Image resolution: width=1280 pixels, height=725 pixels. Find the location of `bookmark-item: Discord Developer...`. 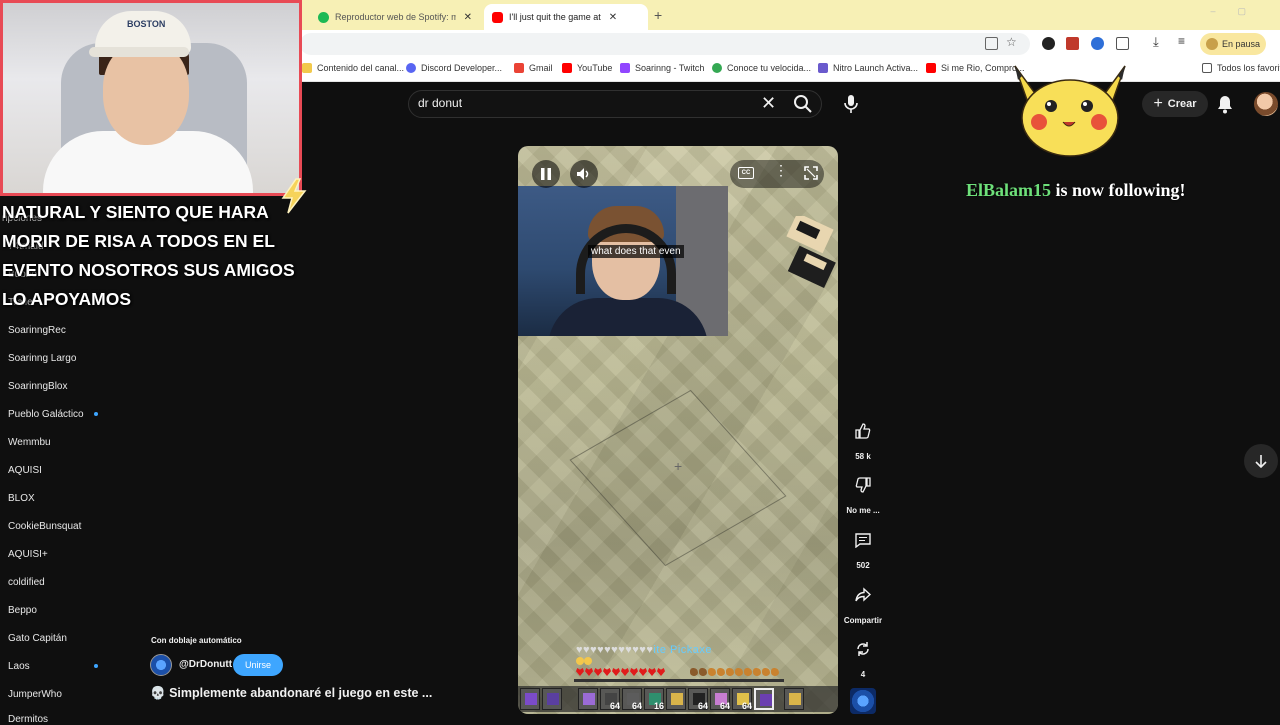

bookmark-item: Discord Developer... is located at coordinates (454, 68).